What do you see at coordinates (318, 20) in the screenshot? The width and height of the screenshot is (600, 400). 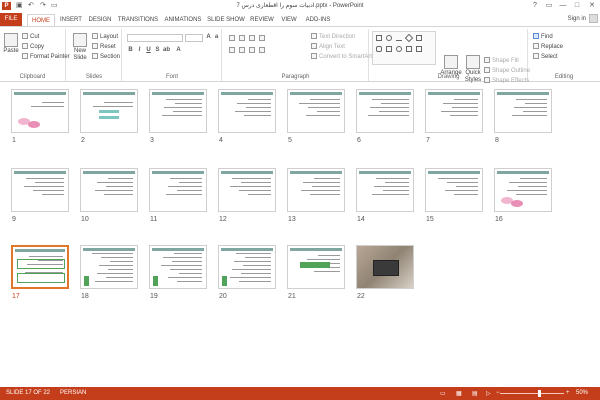 I see `tab-add-ins: ADD-INS` at bounding box center [318, 20].